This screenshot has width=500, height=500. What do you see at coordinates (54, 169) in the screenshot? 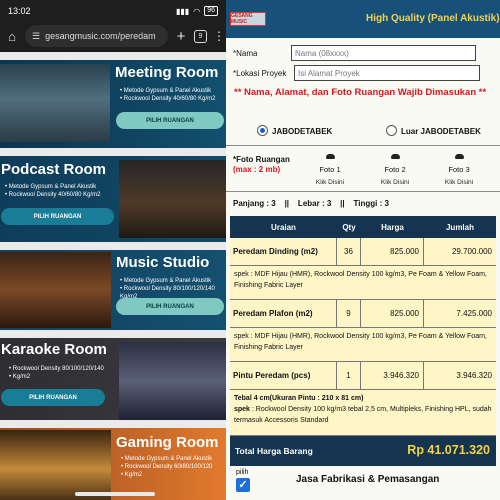
I see `room-title: Podcast Room` at bounding box center [54, 169].